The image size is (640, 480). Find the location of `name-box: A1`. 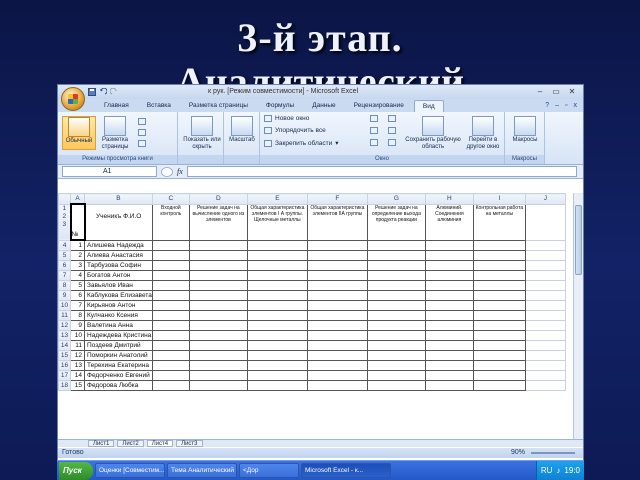

name-box: A1 is located at coordinates (109, 171).